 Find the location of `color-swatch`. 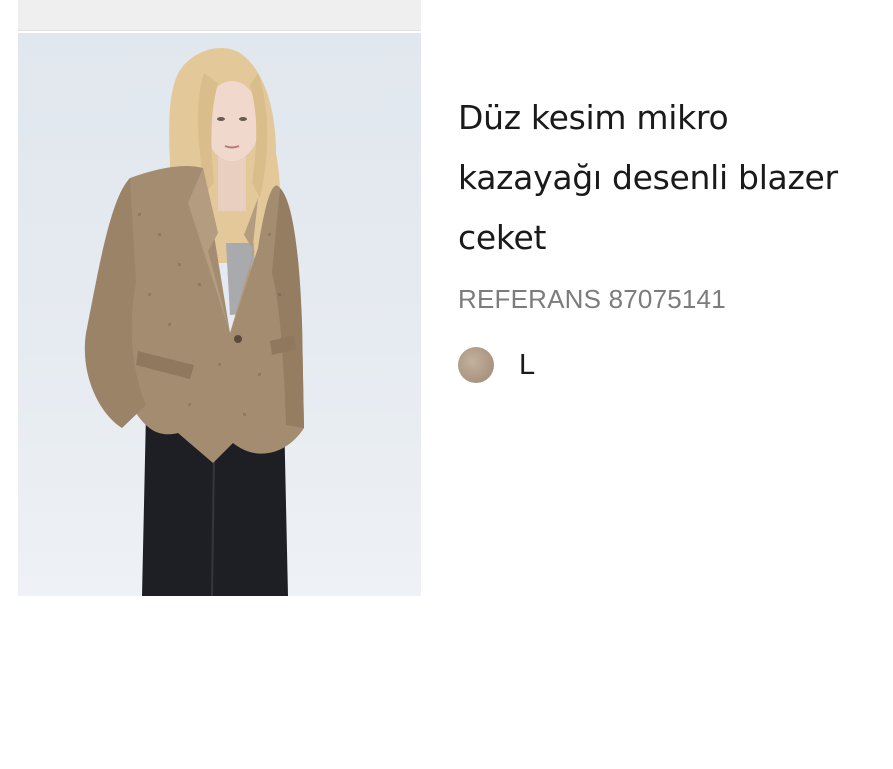

color-swatch is located at coordinates (476, 365).